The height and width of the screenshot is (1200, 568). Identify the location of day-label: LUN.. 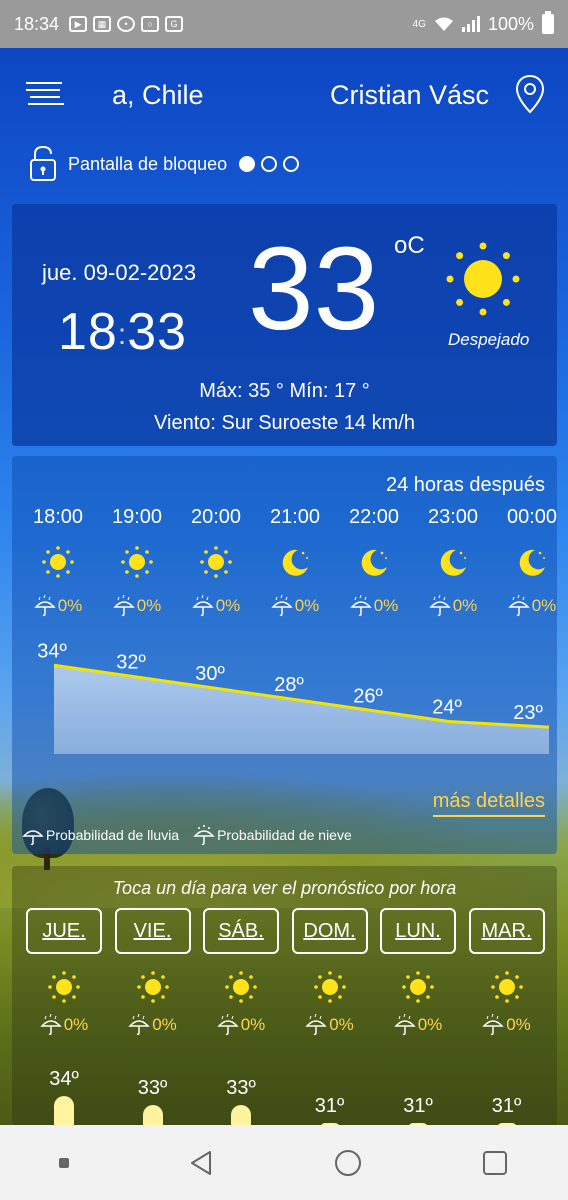
(418, 931).